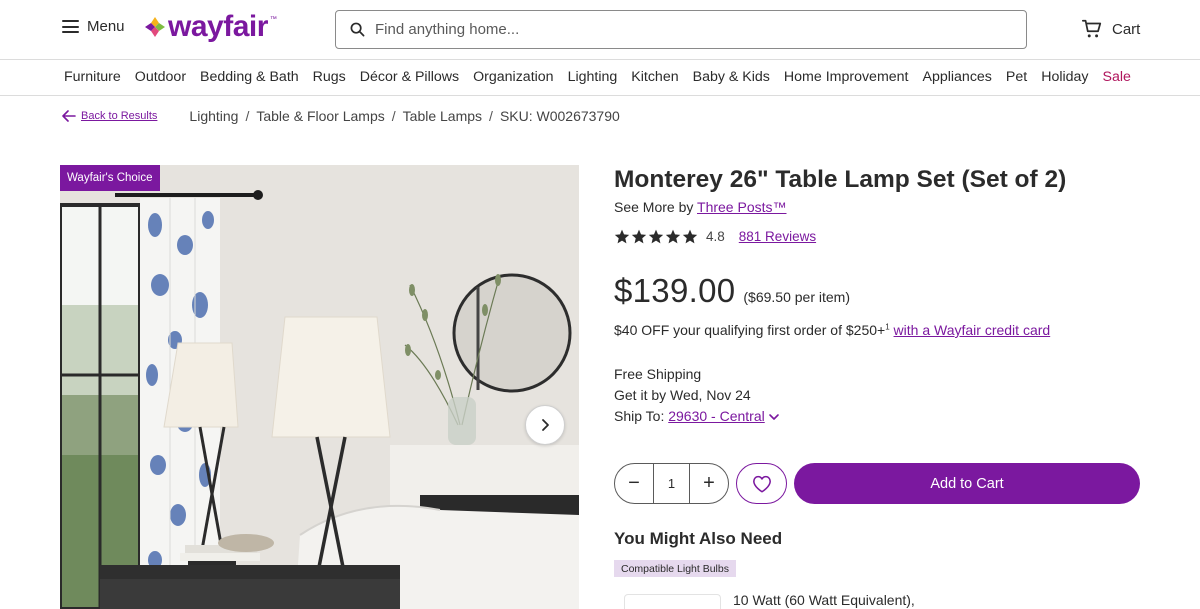 Image resolution: width=1200 pixels, height=609 pixels. I want to click on category-outdoor: Outdoor, so click(160, 77).